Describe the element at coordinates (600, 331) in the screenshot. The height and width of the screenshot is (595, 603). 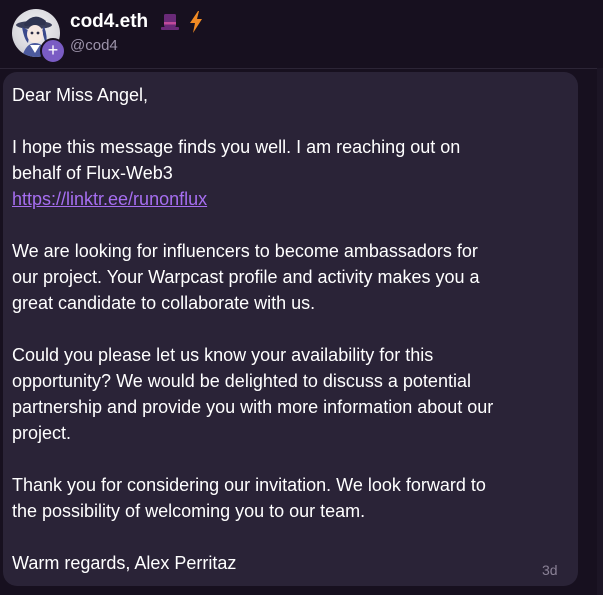
I see `scrollbar-track` at that location.